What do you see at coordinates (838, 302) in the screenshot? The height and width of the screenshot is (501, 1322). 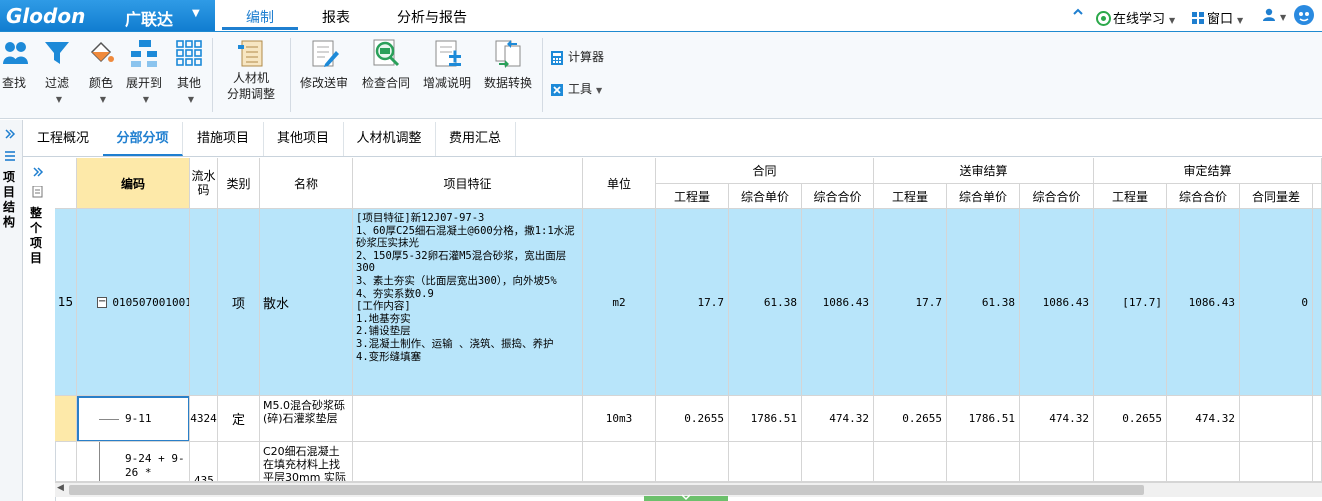 I see `contract-total: 1086.43` at bounding box center [838, 302].